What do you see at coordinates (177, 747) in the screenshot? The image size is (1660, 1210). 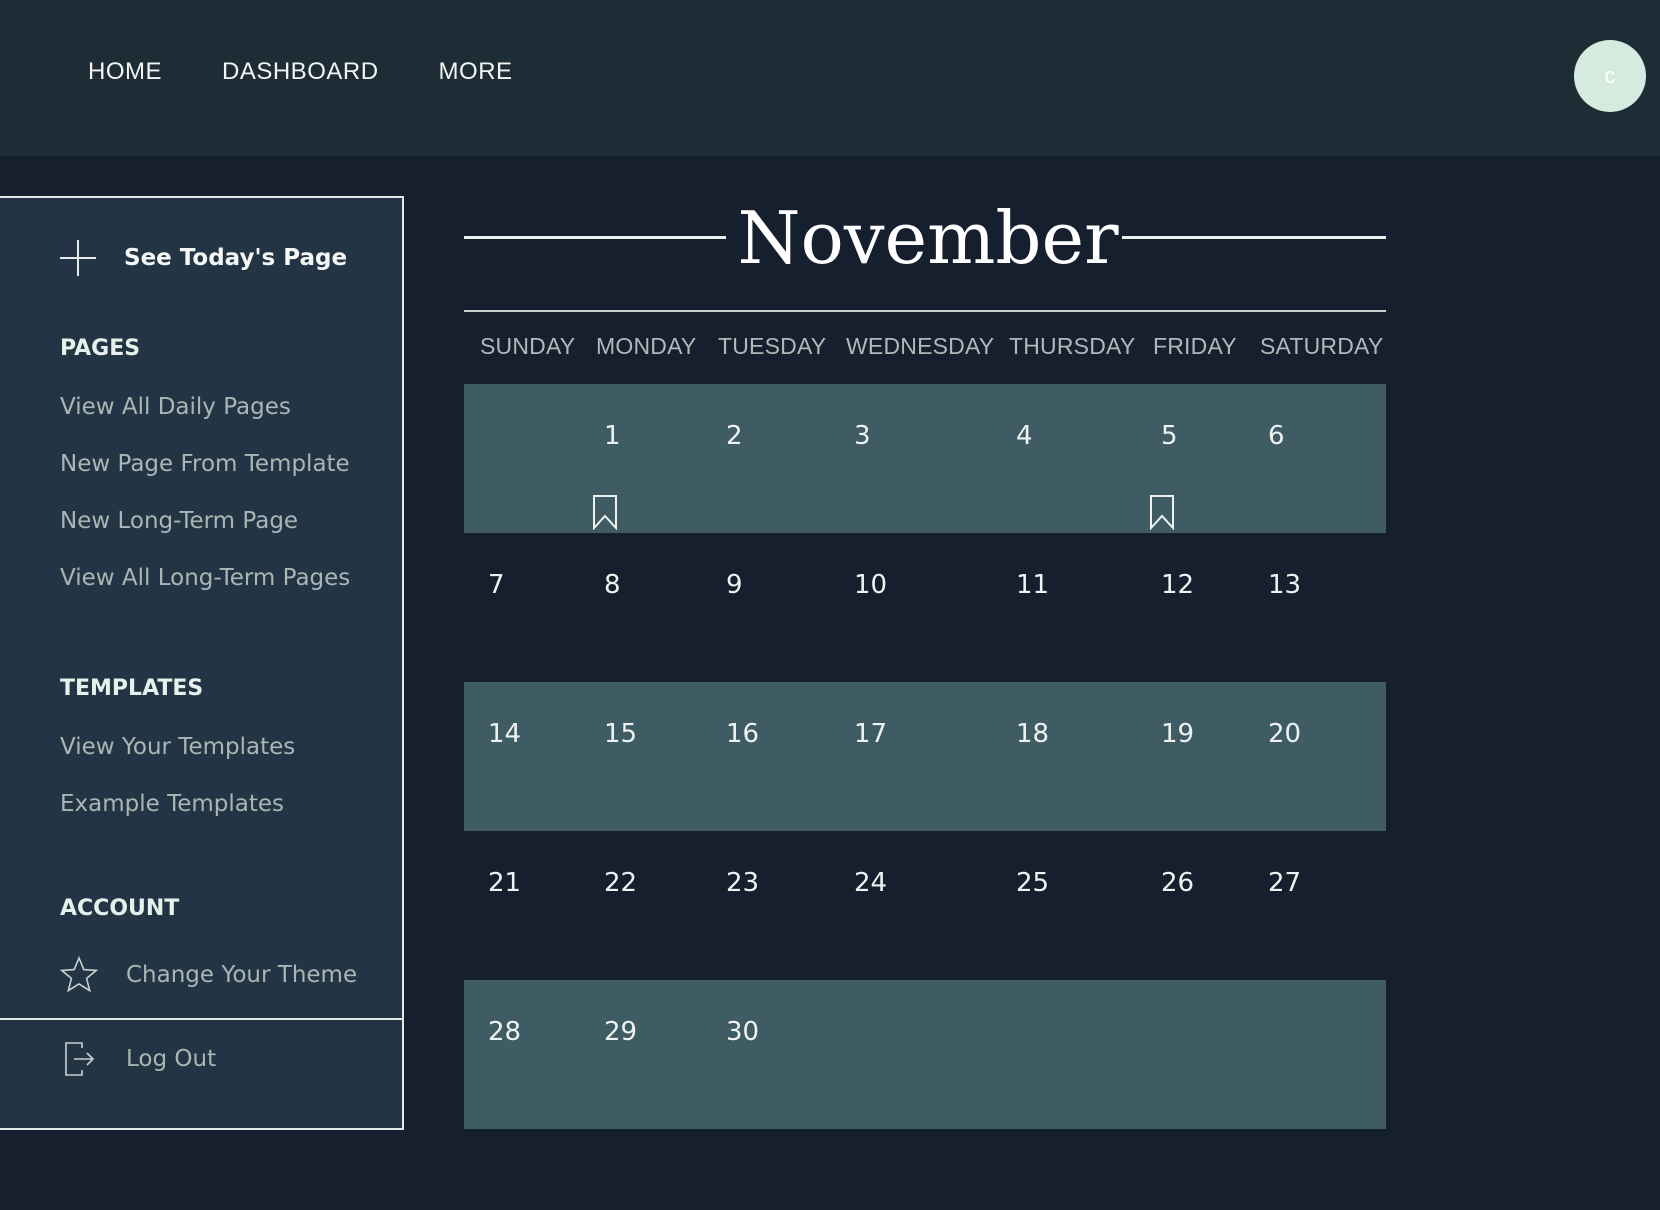 I see `link-view-your-templates: View Your Templates` at bounding box center [177, 747].